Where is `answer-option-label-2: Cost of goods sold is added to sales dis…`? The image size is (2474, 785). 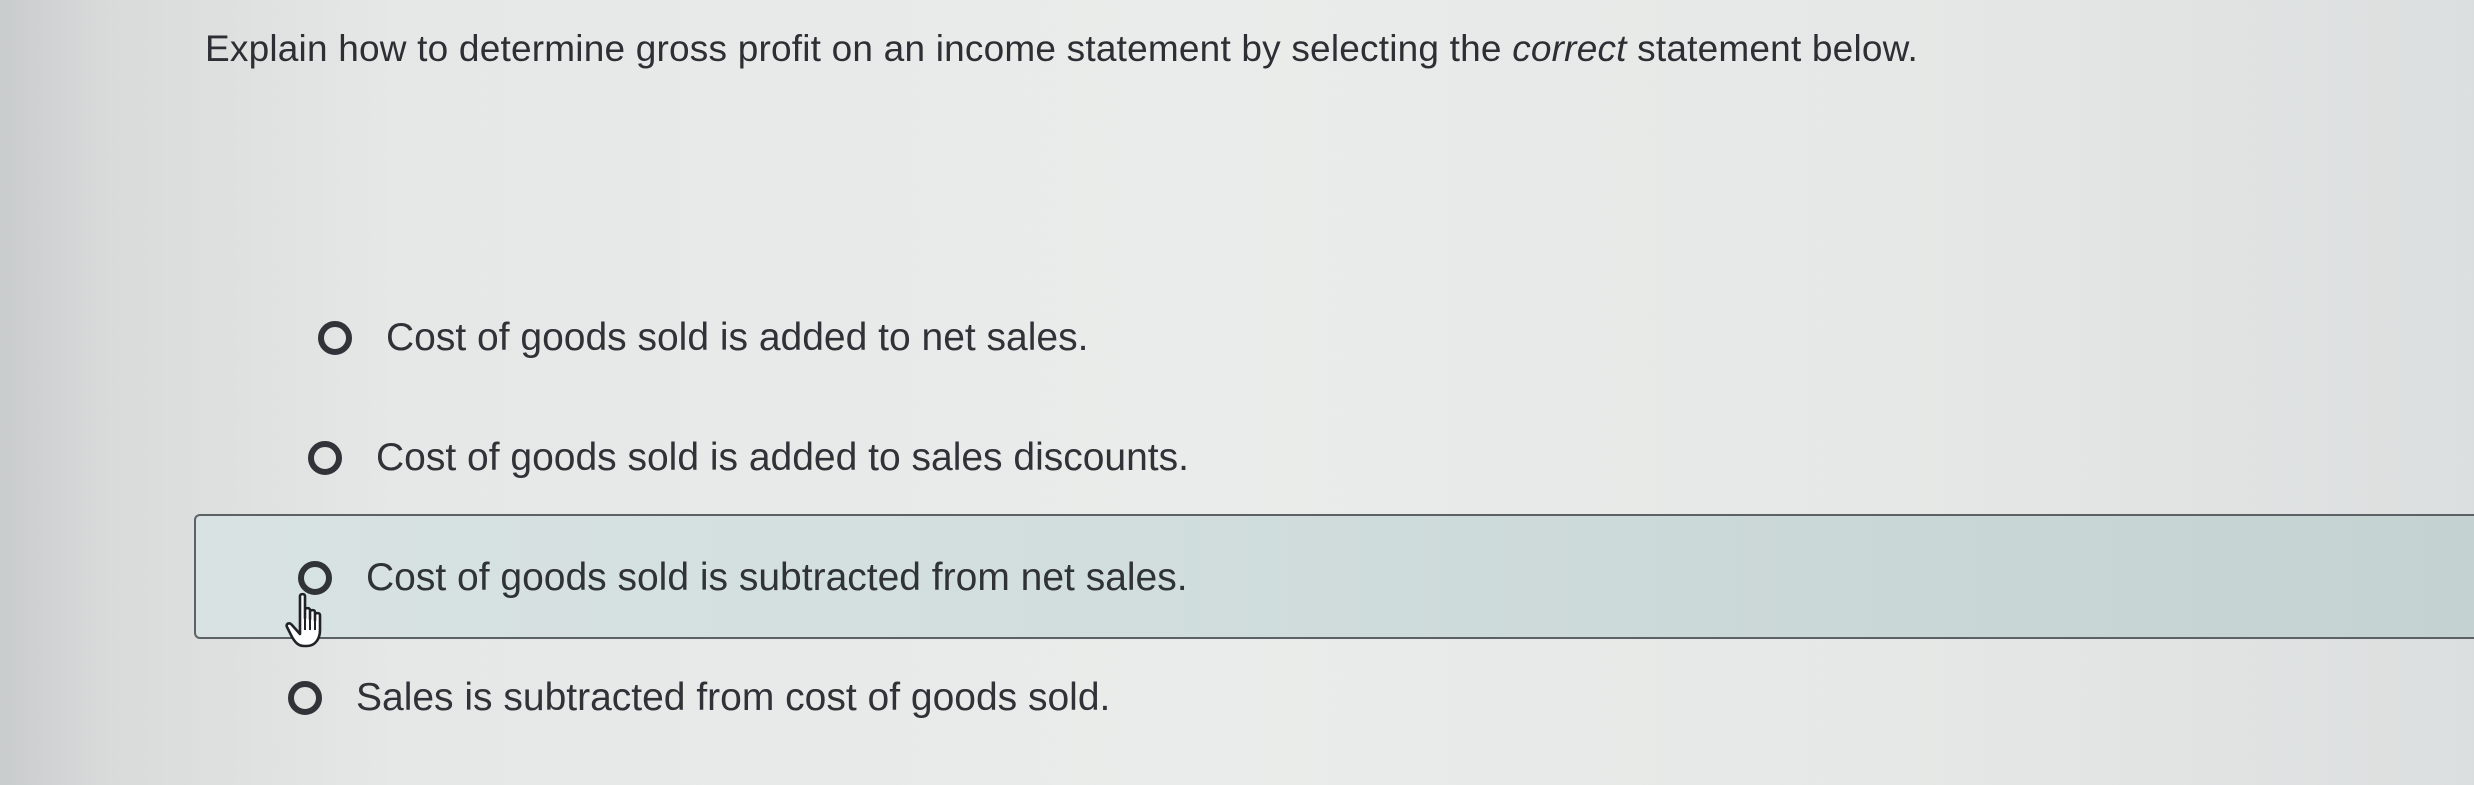
answer-option-label-2: Cost of goods sold is added to sales dis… is located at coordinates (782, 457).